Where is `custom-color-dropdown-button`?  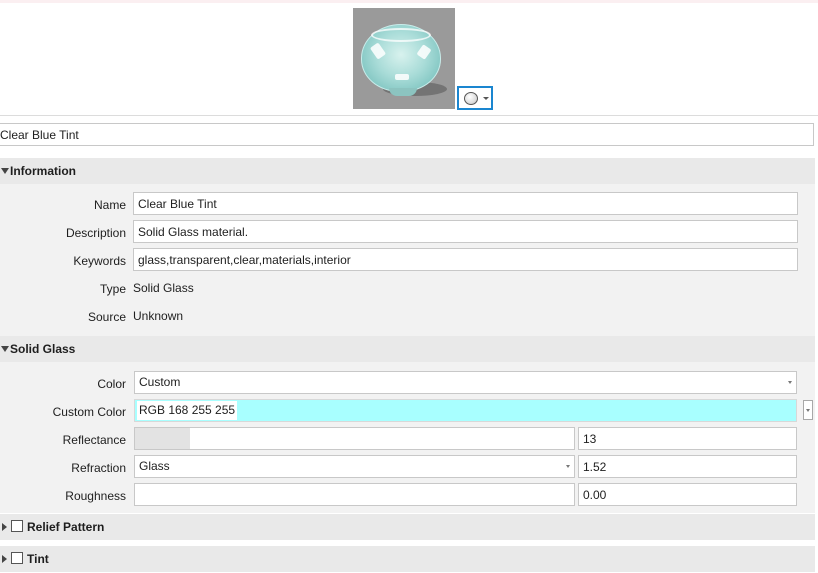 custom-color-dropdown-button is located at coordinates (808, 410).